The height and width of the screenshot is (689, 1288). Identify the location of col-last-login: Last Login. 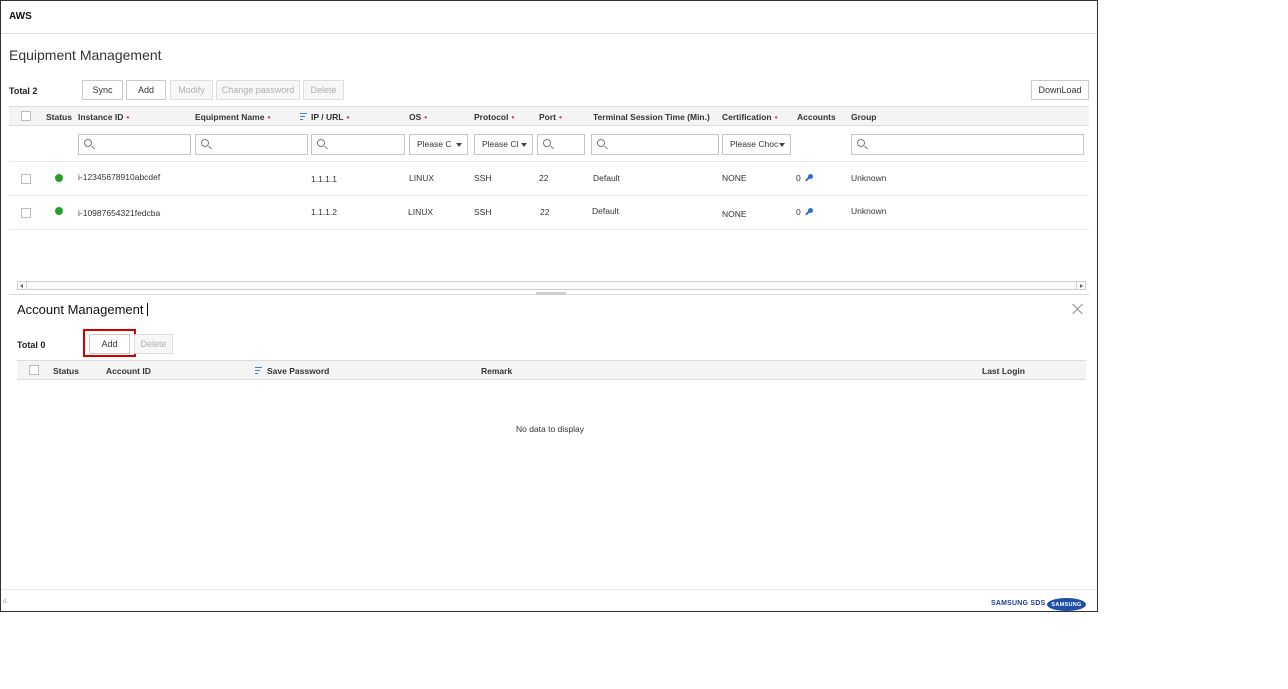
(1003, 371).